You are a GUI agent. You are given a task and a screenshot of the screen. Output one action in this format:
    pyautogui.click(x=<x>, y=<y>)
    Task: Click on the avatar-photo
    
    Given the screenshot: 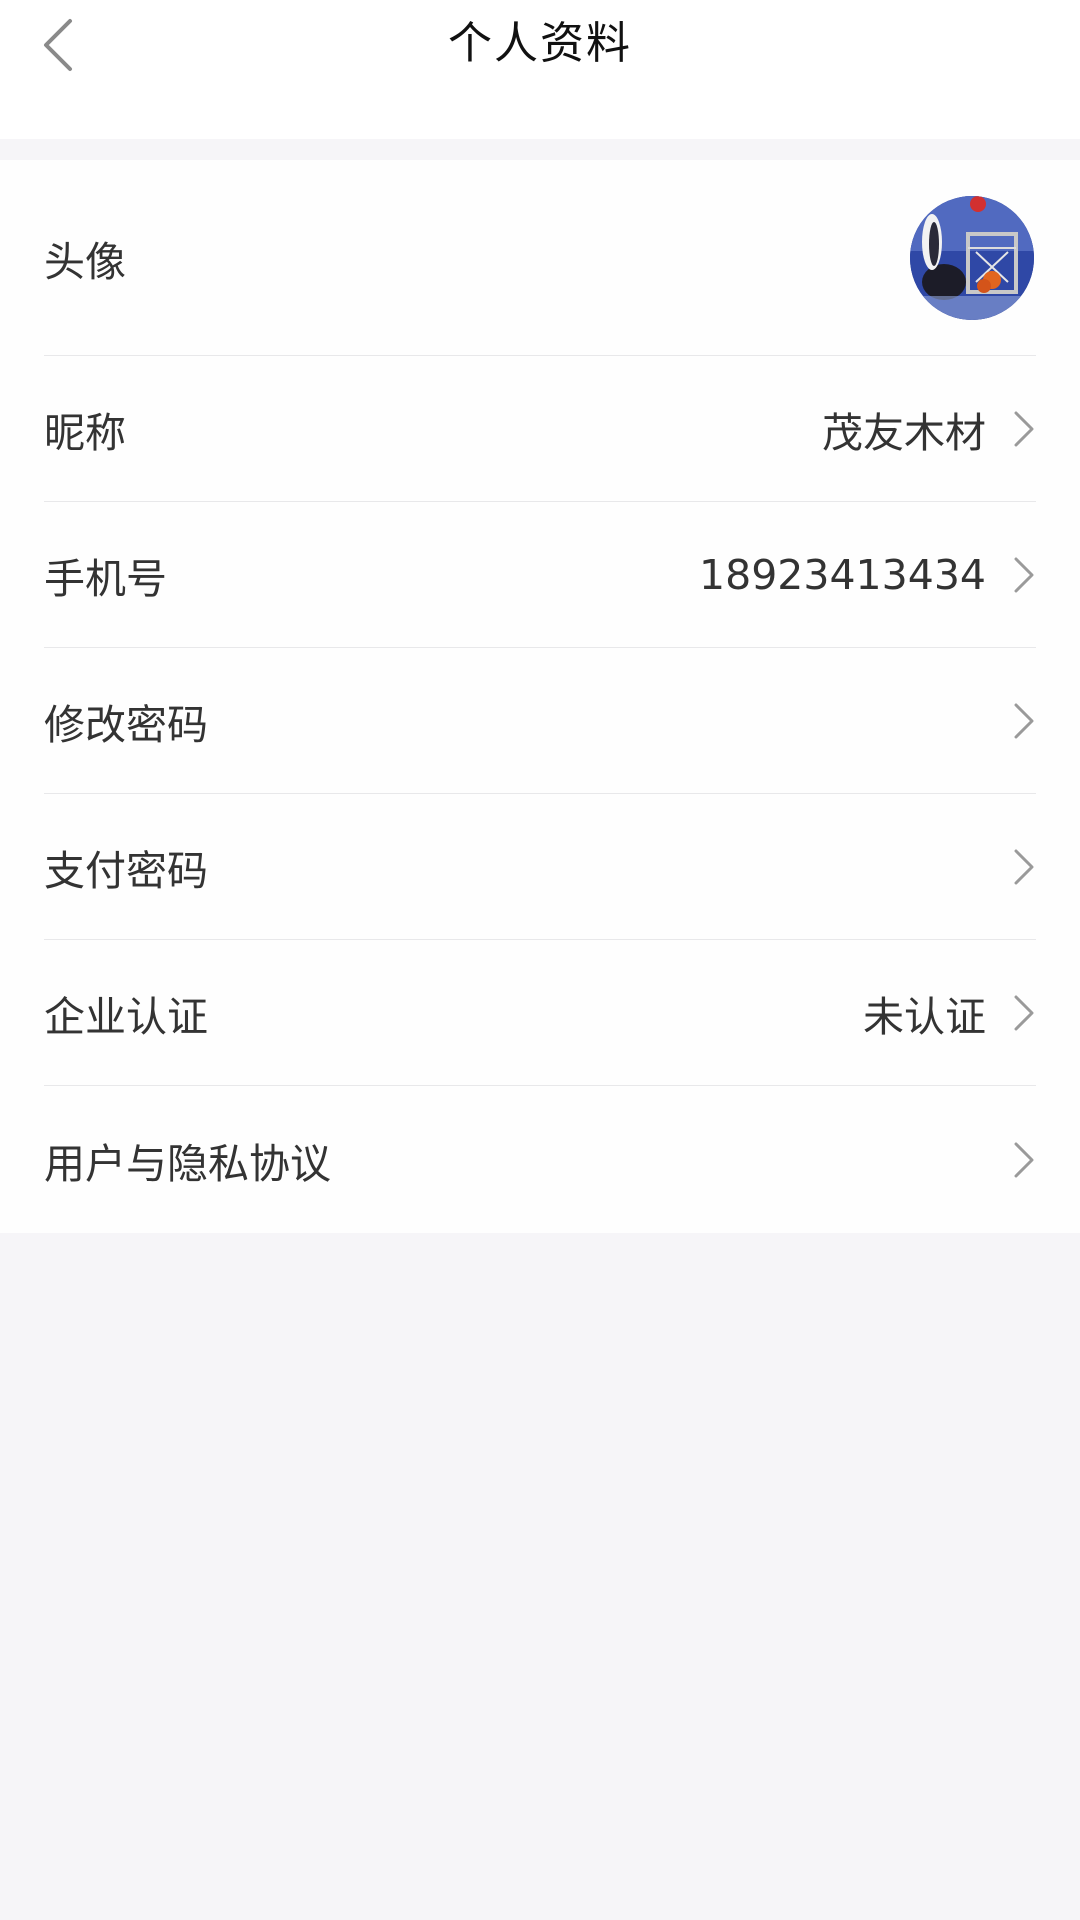 What is the action you would take?
    pyautogui.click(x=972, y=258)
    